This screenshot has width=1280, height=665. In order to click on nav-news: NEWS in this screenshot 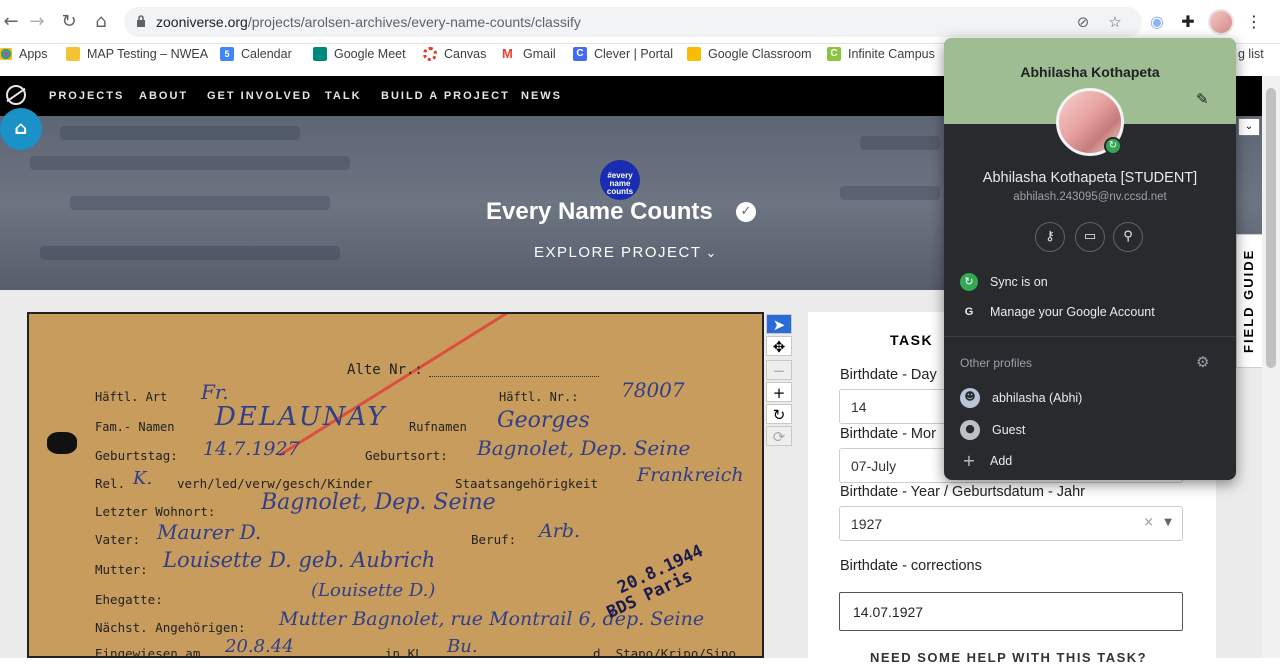, I will do `click(541, 96)`.